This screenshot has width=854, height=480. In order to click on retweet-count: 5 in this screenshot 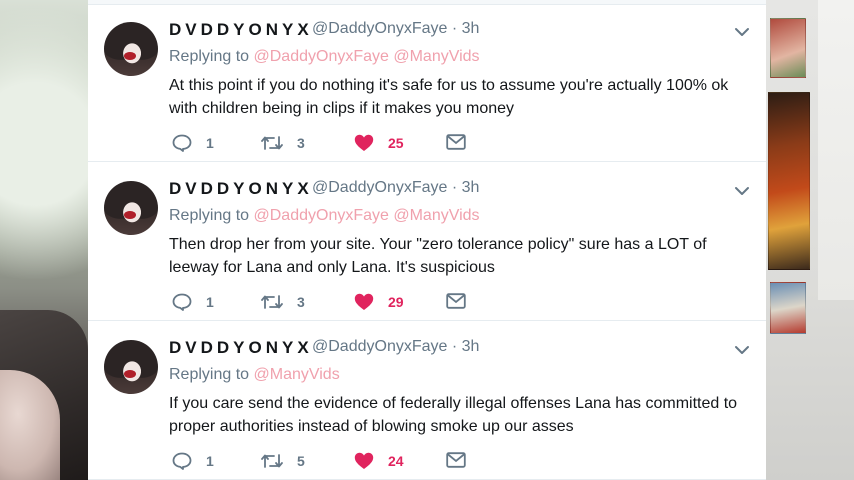, I will do `click(301, 461)`.